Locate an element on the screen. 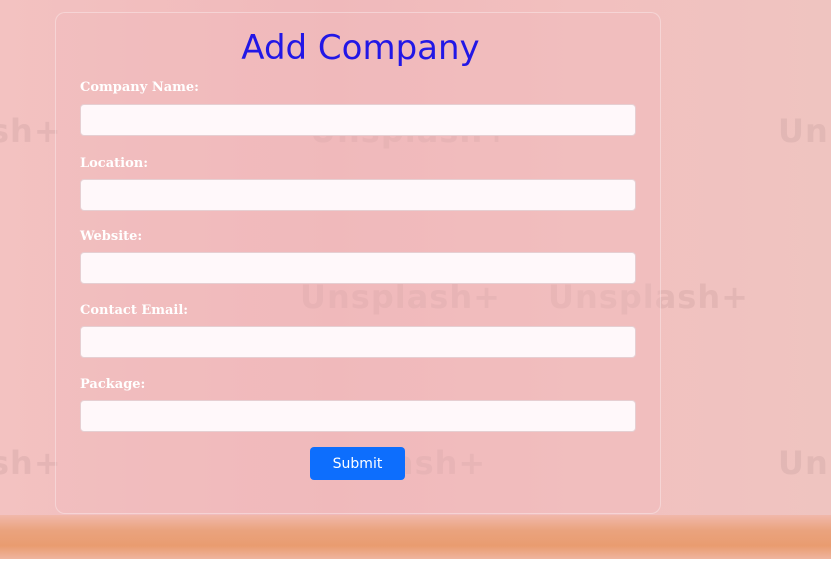  website-input is located at coordinates (358, 268).